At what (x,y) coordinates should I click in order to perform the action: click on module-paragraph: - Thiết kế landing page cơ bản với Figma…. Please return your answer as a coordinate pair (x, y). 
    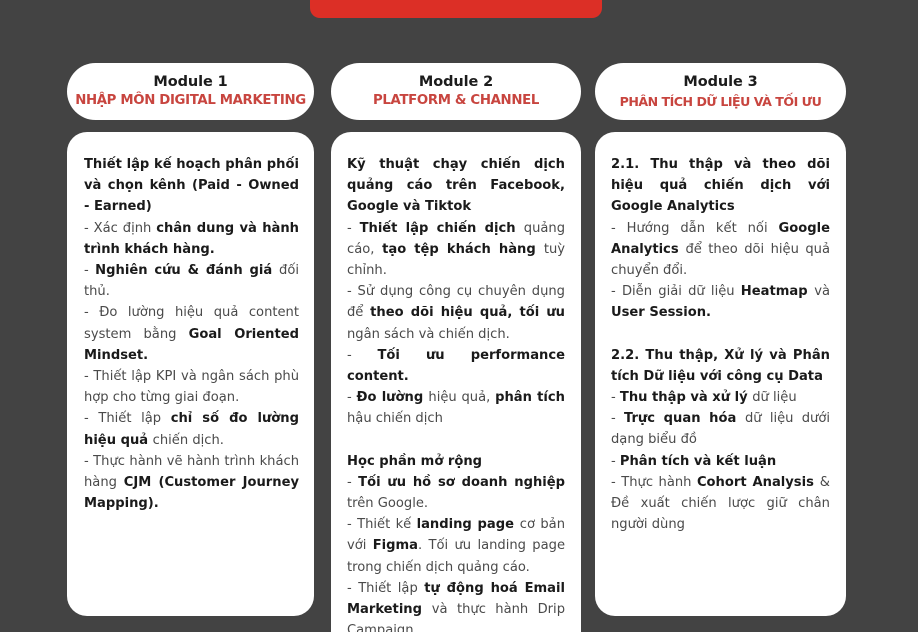
    Looking at the image, I should click on (456, 546).